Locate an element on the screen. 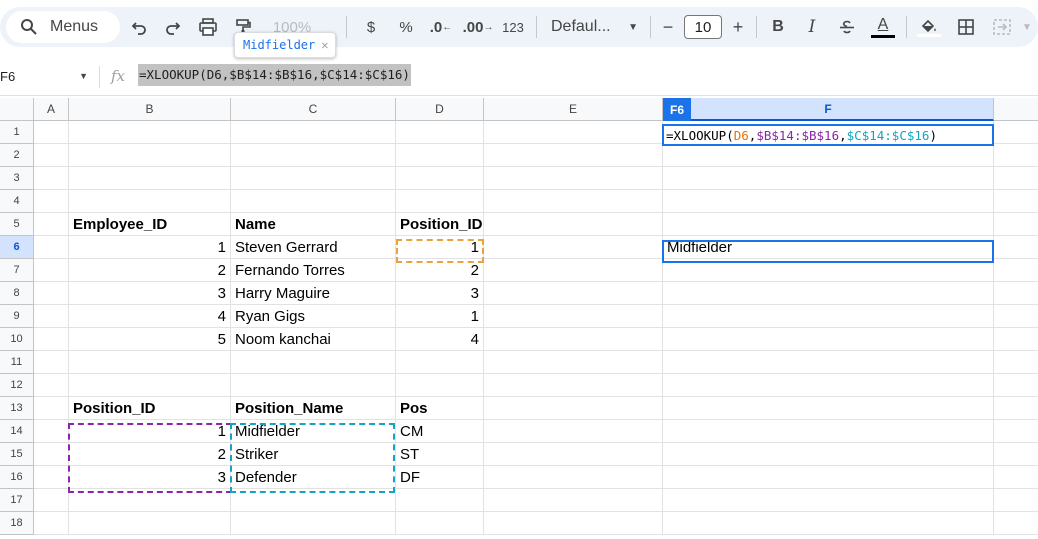 The image size is (1038, 539). cell-g9 is located at coordinates (1016, 316).